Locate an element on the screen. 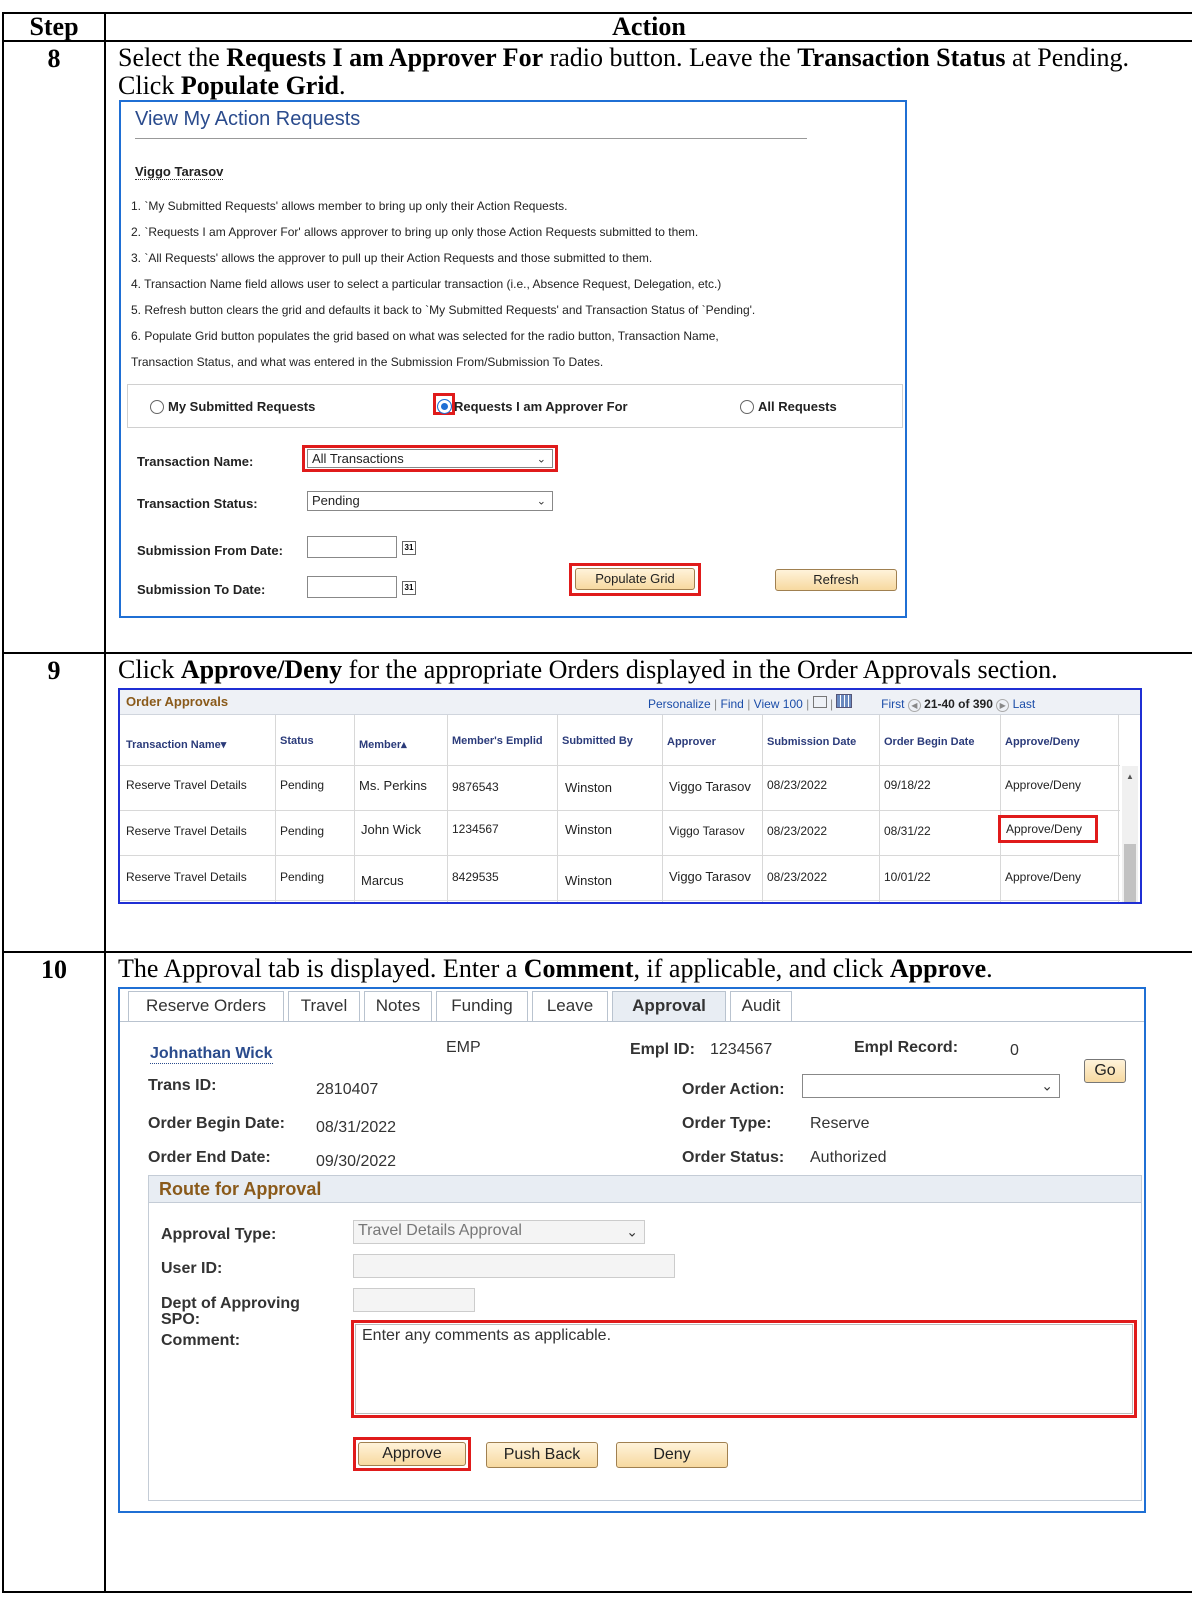 The image size is (1192, 1608). transaction-status-select: Pending ⌄ is located at coordinates (430, 501).